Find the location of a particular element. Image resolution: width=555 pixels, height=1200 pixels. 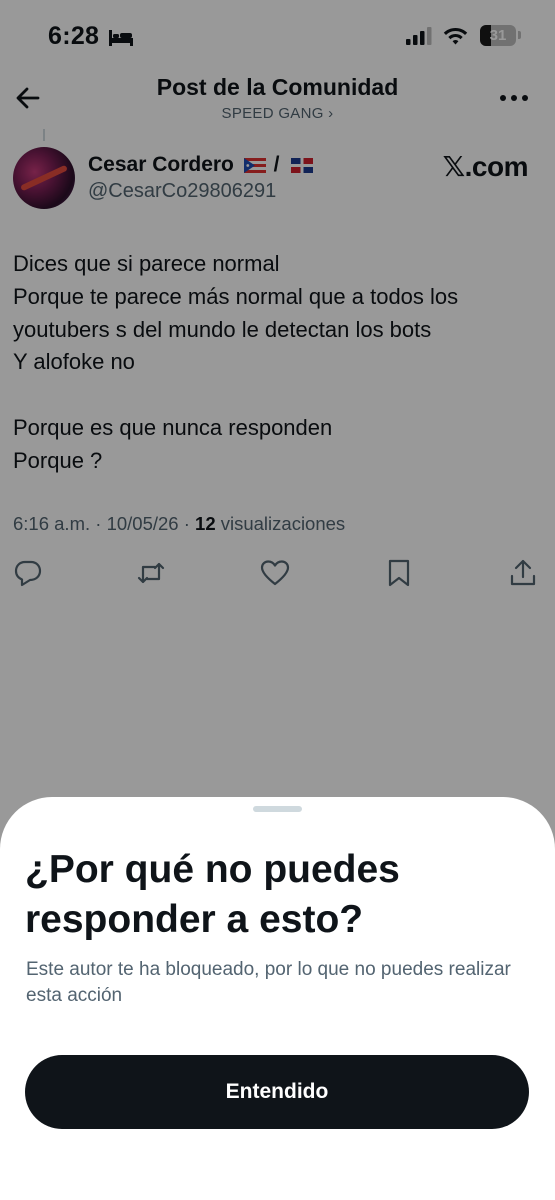

sheet-drag-handle is located at coordinates (277, 809).